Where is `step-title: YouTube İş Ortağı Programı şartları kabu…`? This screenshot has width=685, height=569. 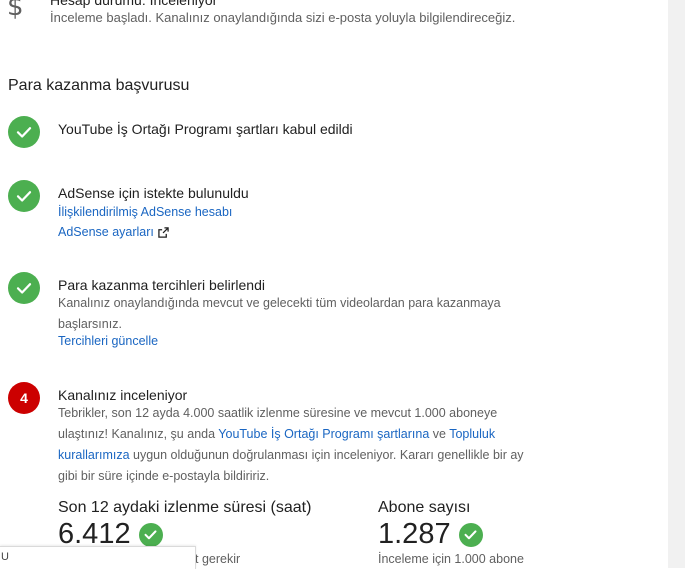 step-title: YouTube İş Ortağı Programı şartları kabu… is located at coordinates (205, 129).